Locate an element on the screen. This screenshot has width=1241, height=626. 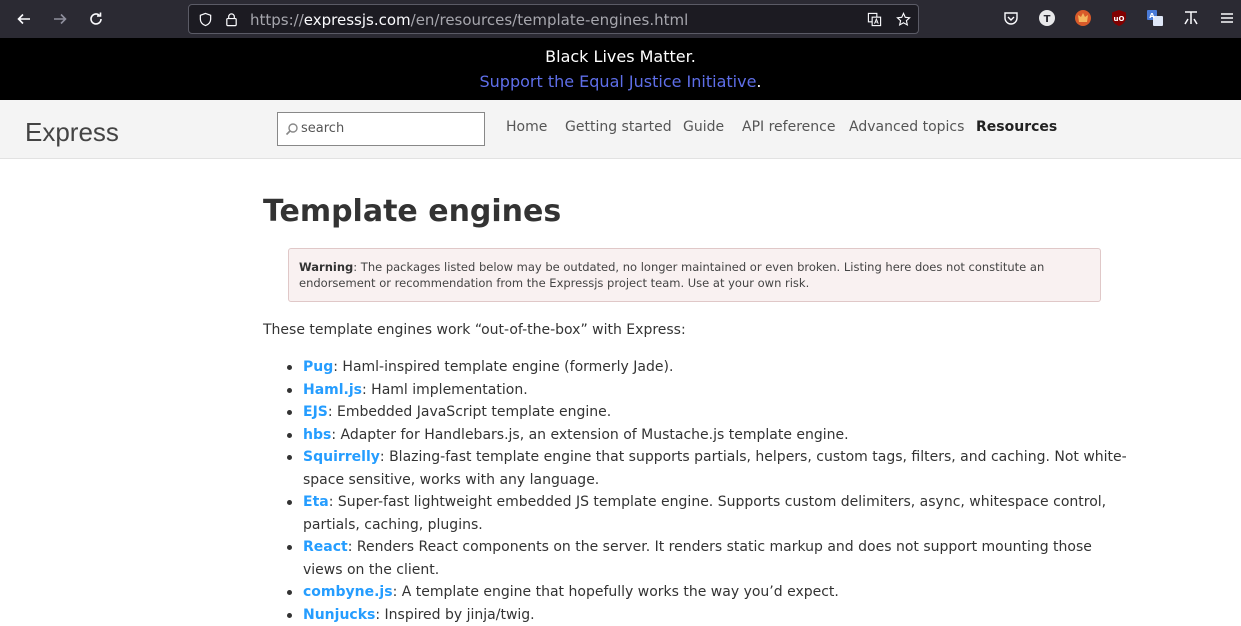
translate-extension-icon: A is located at coordinates (1155, 18).